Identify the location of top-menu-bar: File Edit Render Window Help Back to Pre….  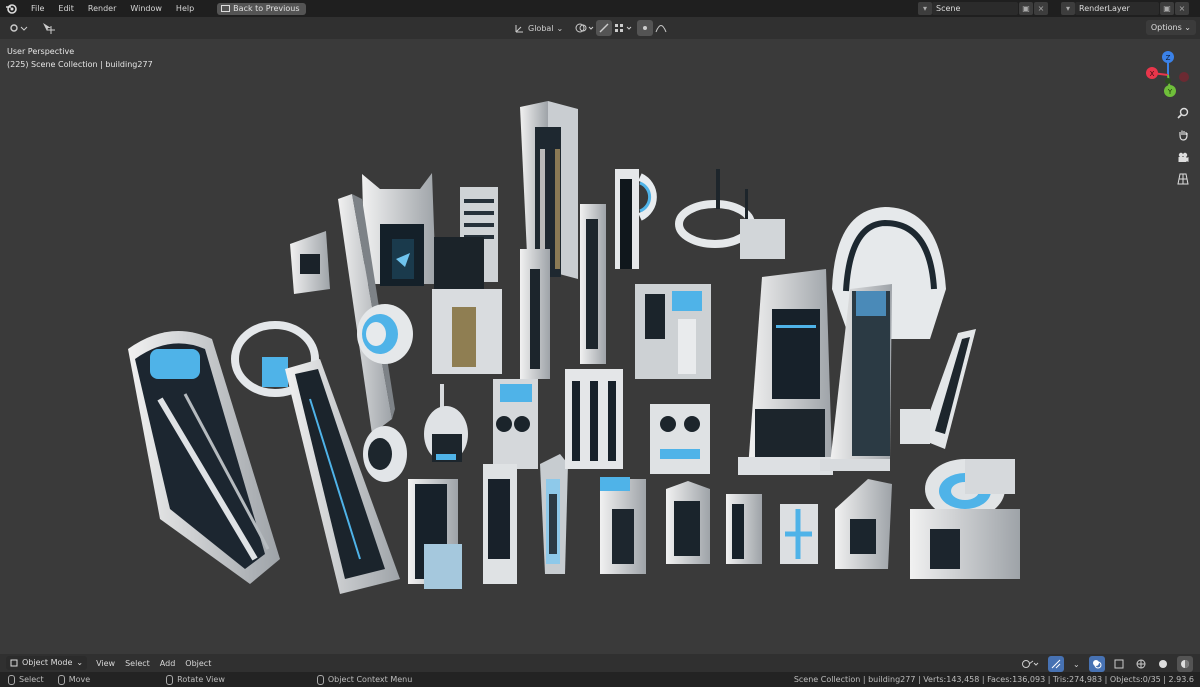
(600, 8).